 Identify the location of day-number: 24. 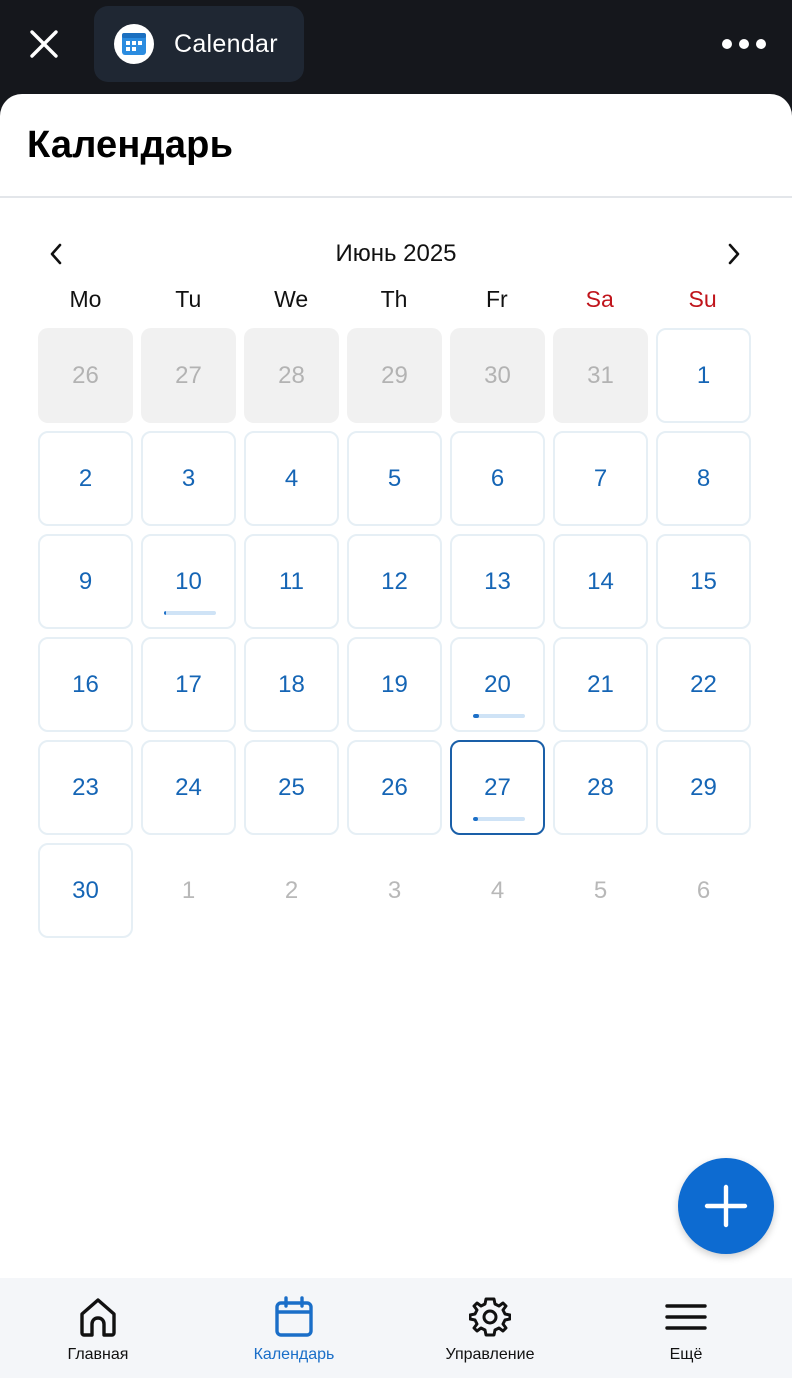
(188, 787).